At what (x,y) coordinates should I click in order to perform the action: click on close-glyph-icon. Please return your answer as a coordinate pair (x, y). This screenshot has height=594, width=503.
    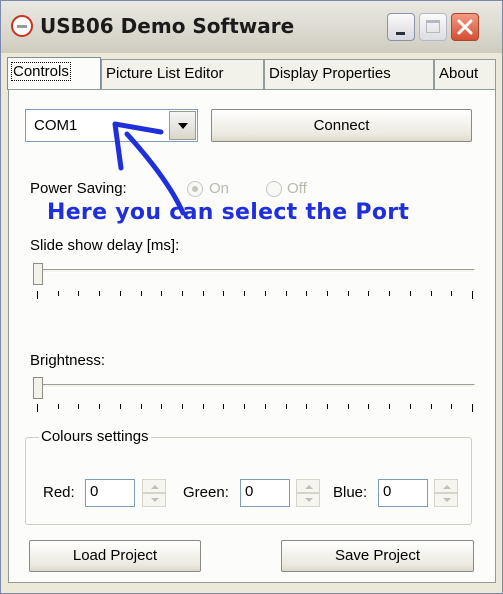
    Looking at the image, I should click on (465, 27).